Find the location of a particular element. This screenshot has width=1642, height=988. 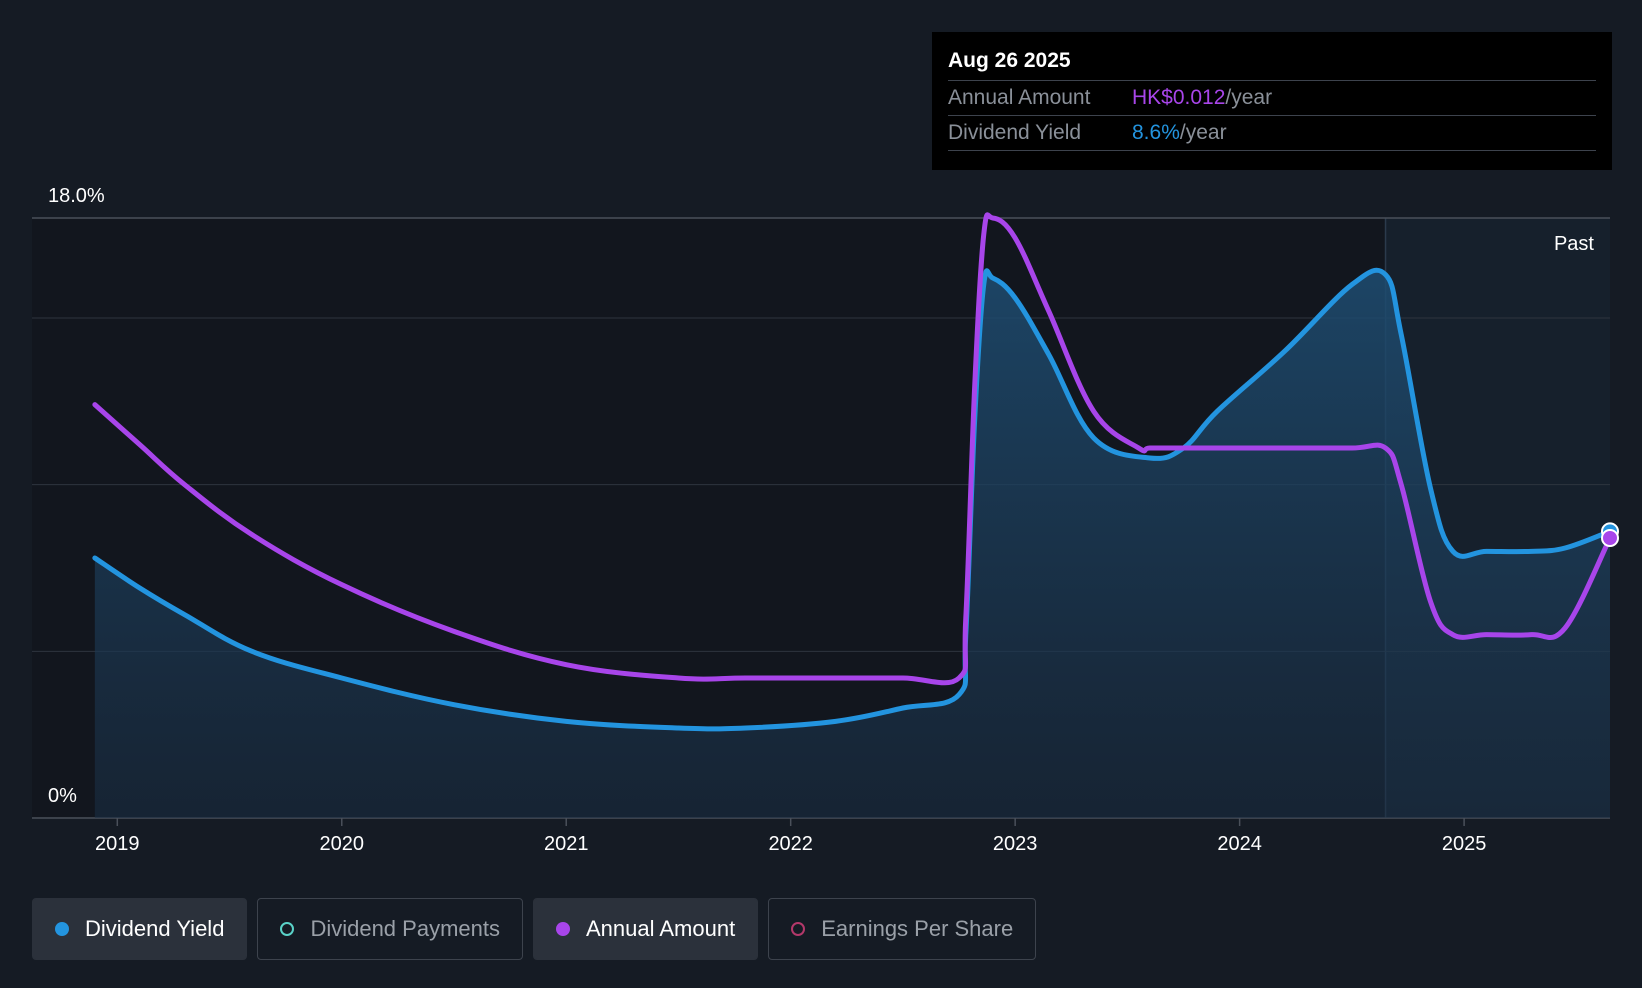

x-tick-label: 2024 is located at coordinates (1239, 844).